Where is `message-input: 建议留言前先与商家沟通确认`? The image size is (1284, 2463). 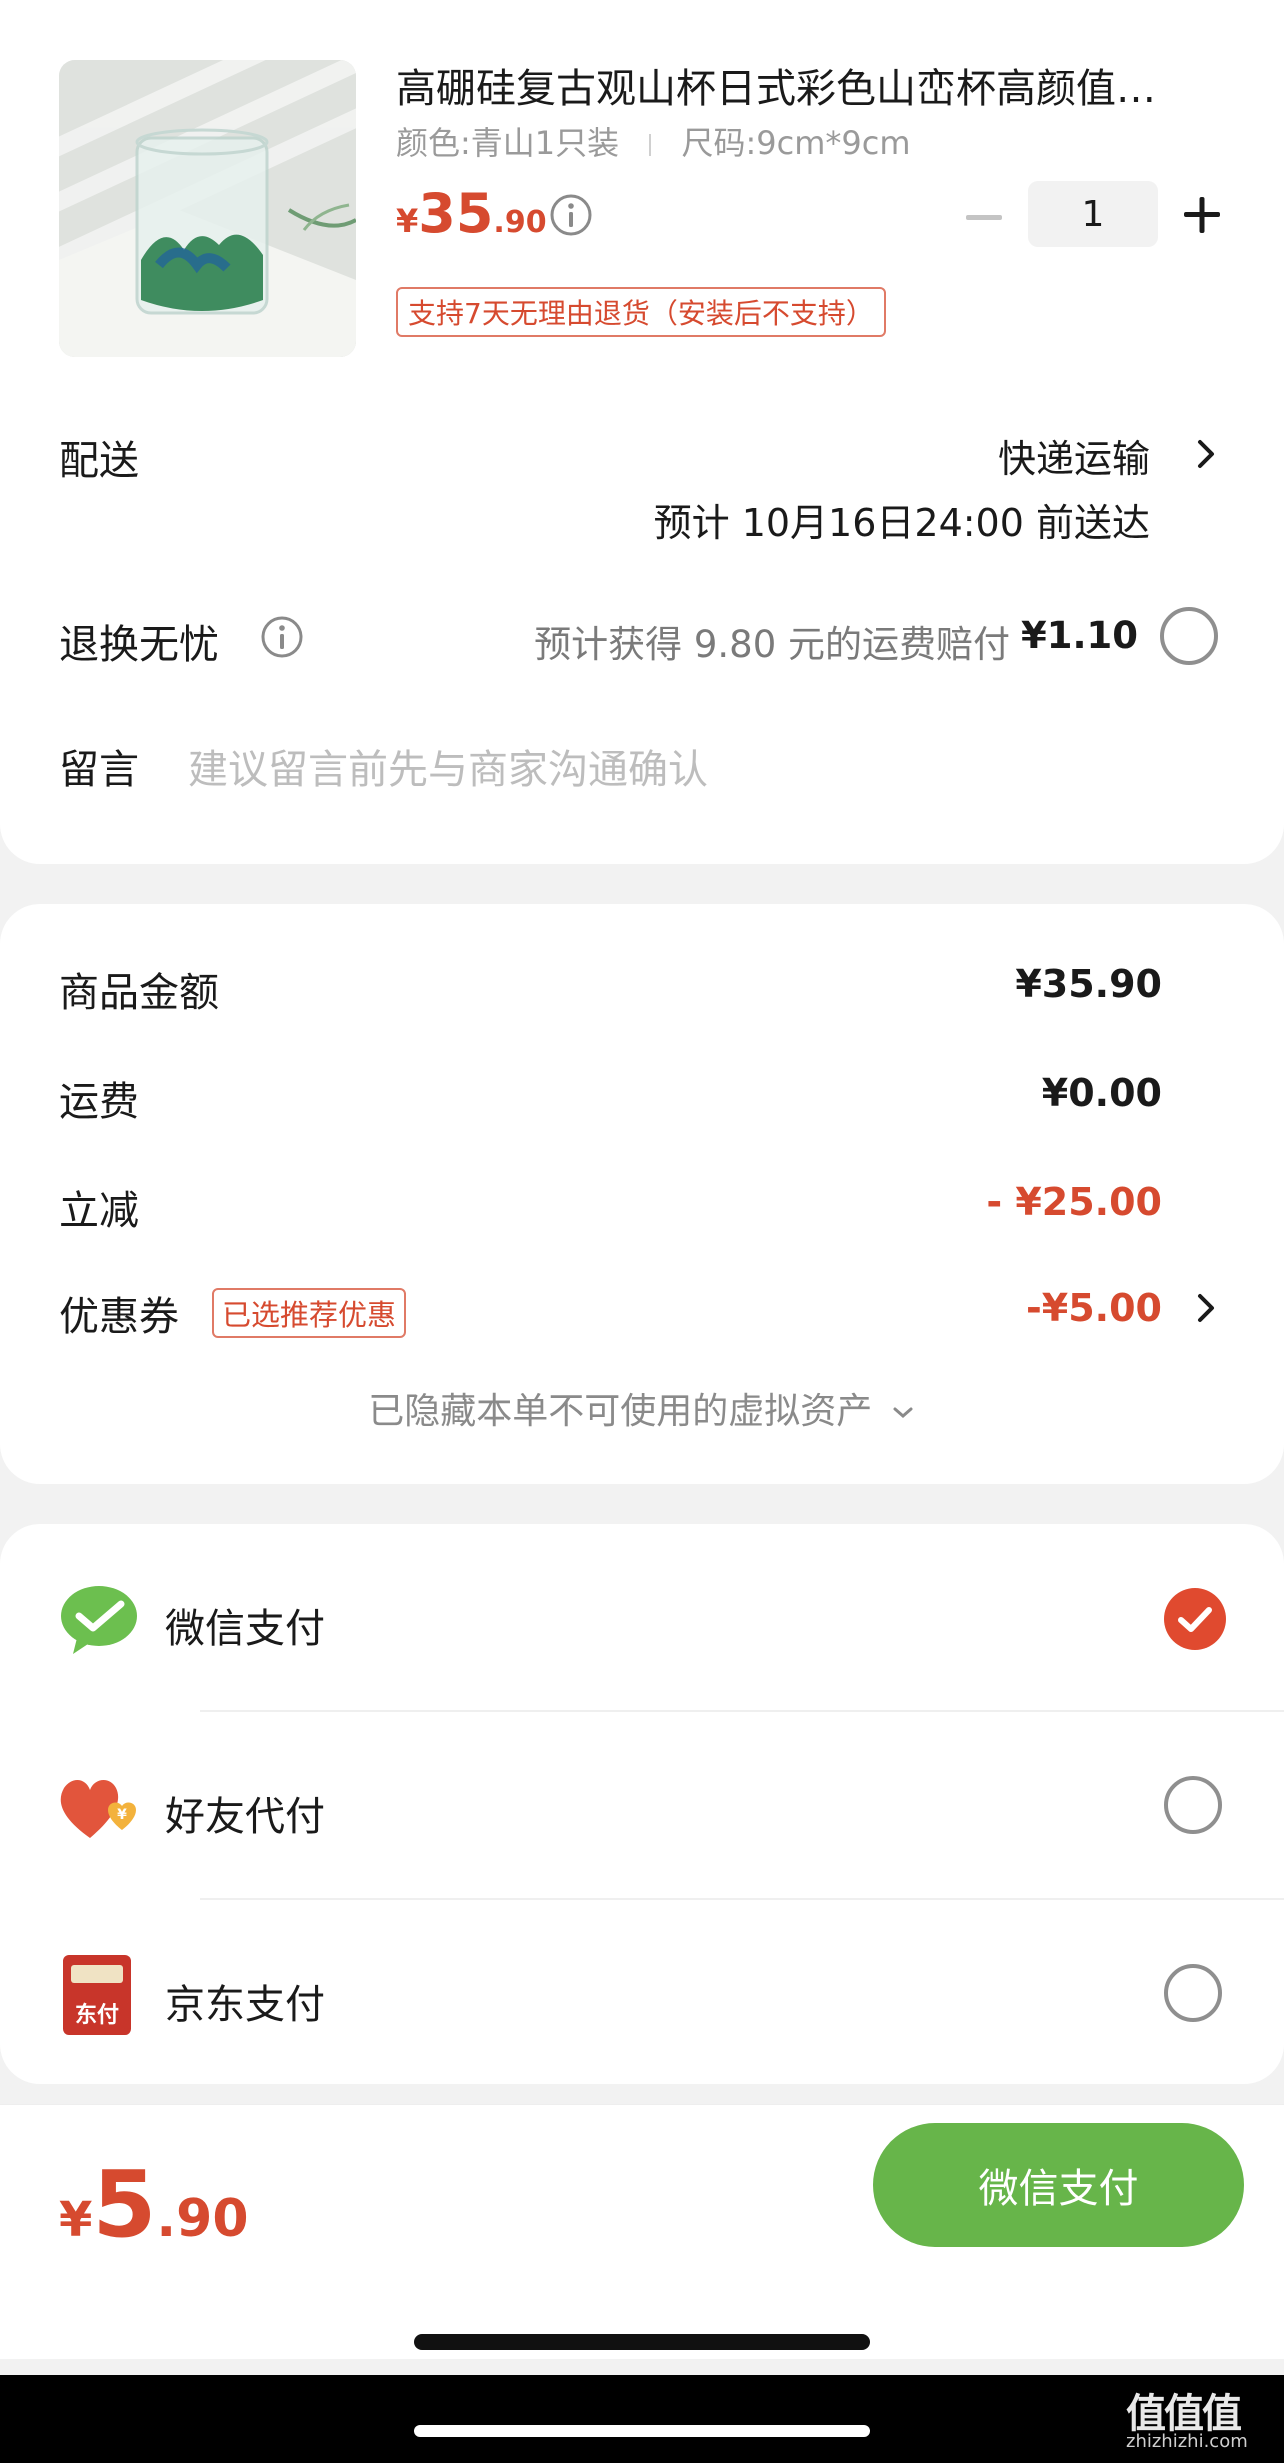
message-input: 建议留言前先与商家沟通确认 is located at coordinates (688, 766).